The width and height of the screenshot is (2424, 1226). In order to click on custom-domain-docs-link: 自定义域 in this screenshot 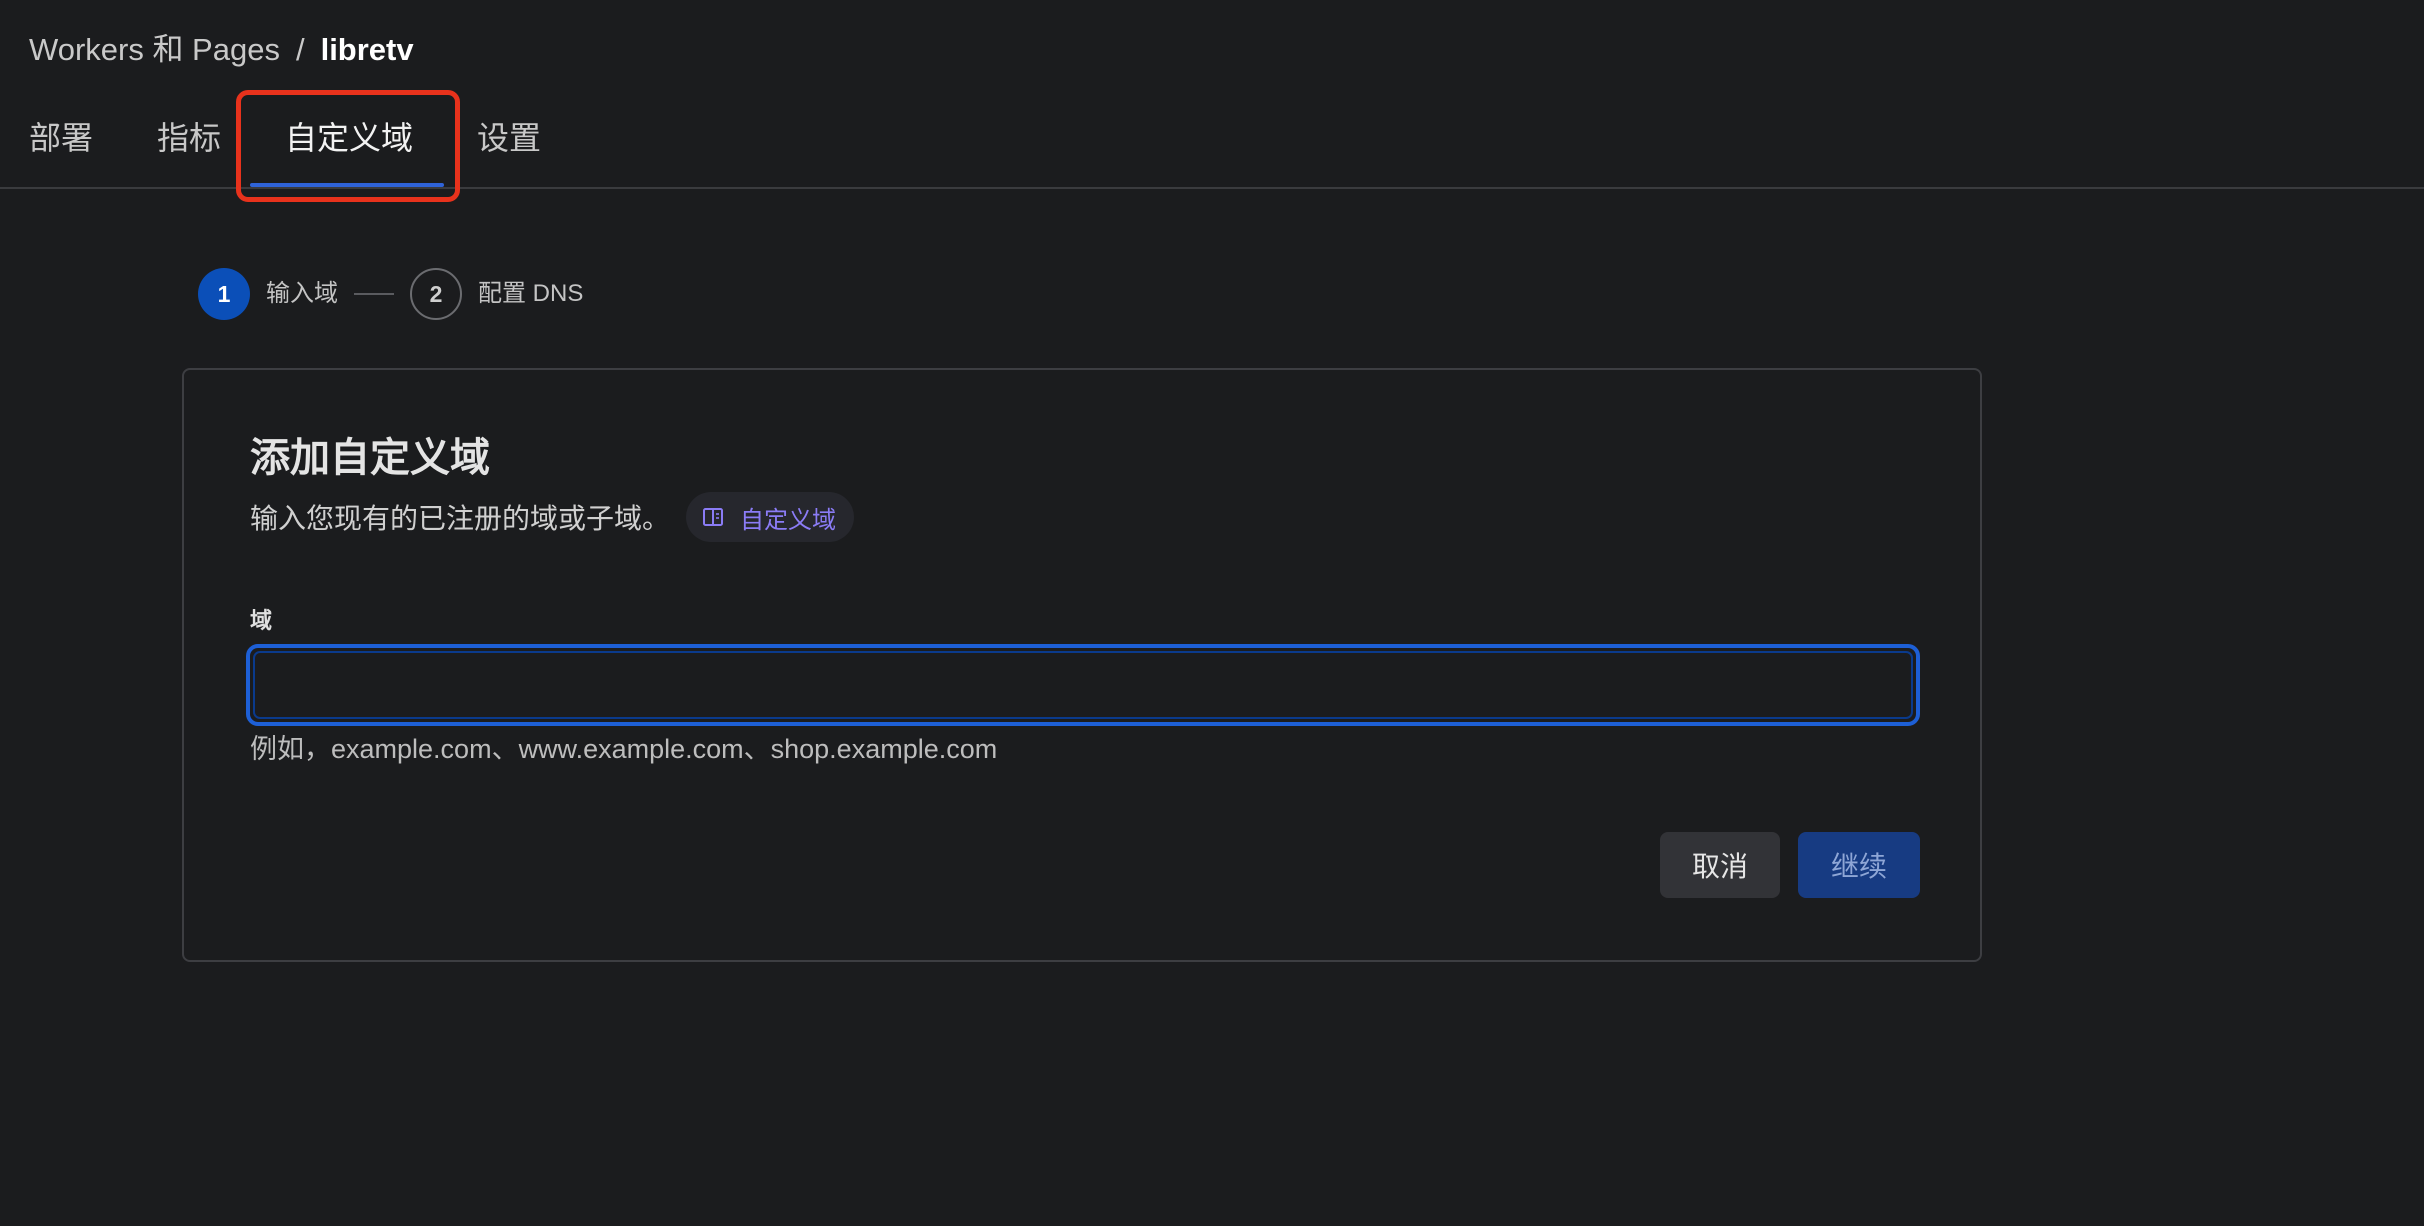, I will do `click(770, 517)`.